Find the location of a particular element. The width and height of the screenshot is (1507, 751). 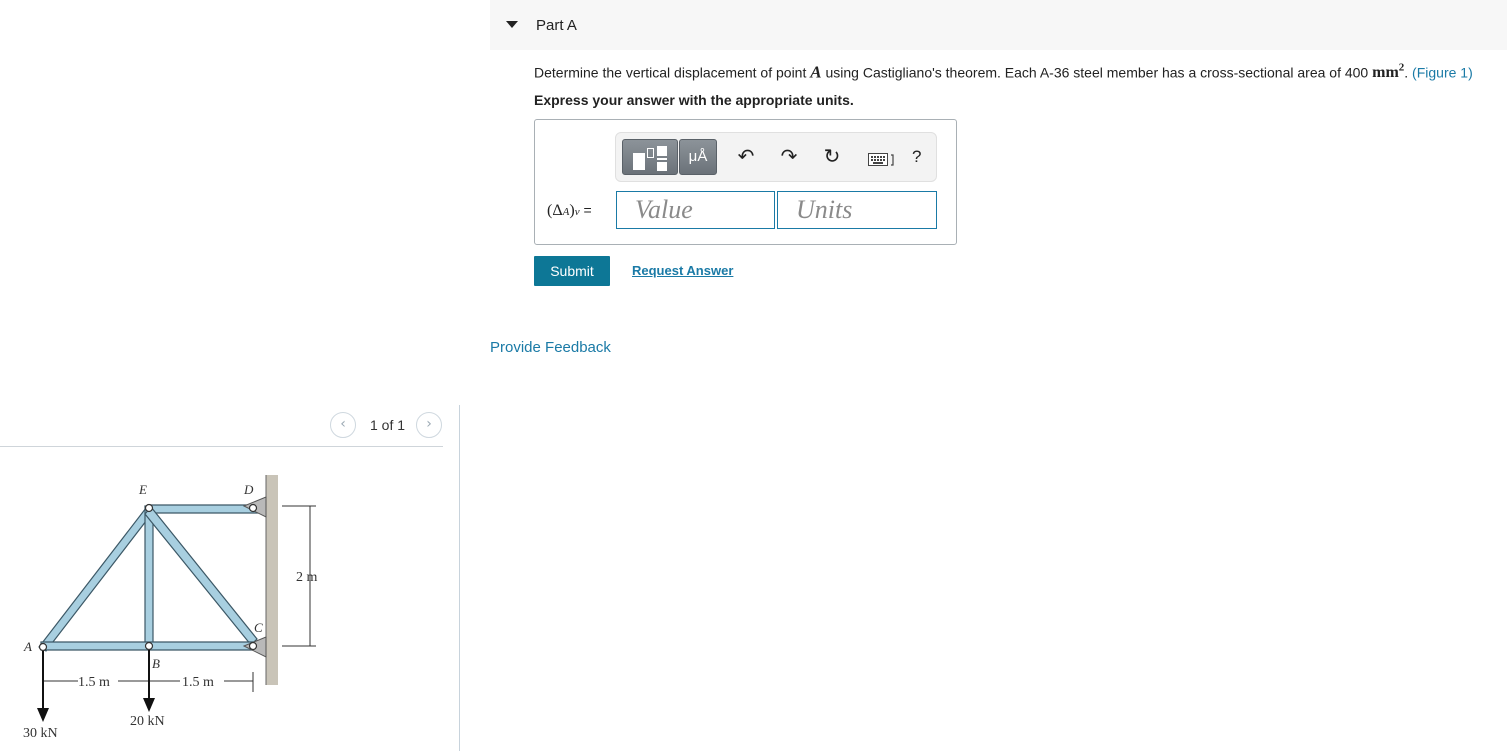

load-arrow-a is located at coordinates (43, 715).